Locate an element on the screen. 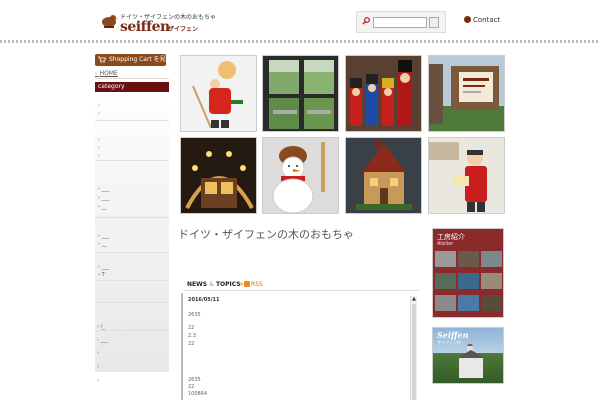  site-header: ドイツ・ザイフェンの木のおもちゃ seiffen ザイフェン Contact is located at coordinates (300, 20).